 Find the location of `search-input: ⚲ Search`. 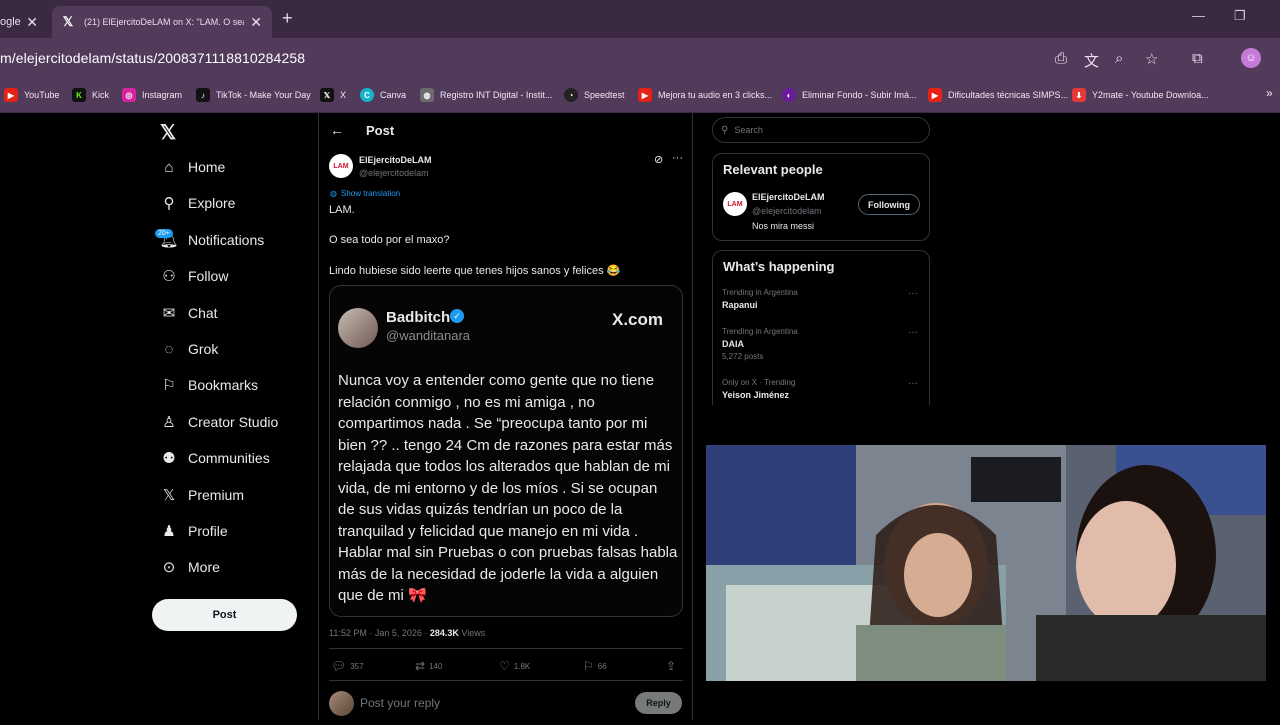

search-input: ⚲ Search is located at coordinates (821, 130).